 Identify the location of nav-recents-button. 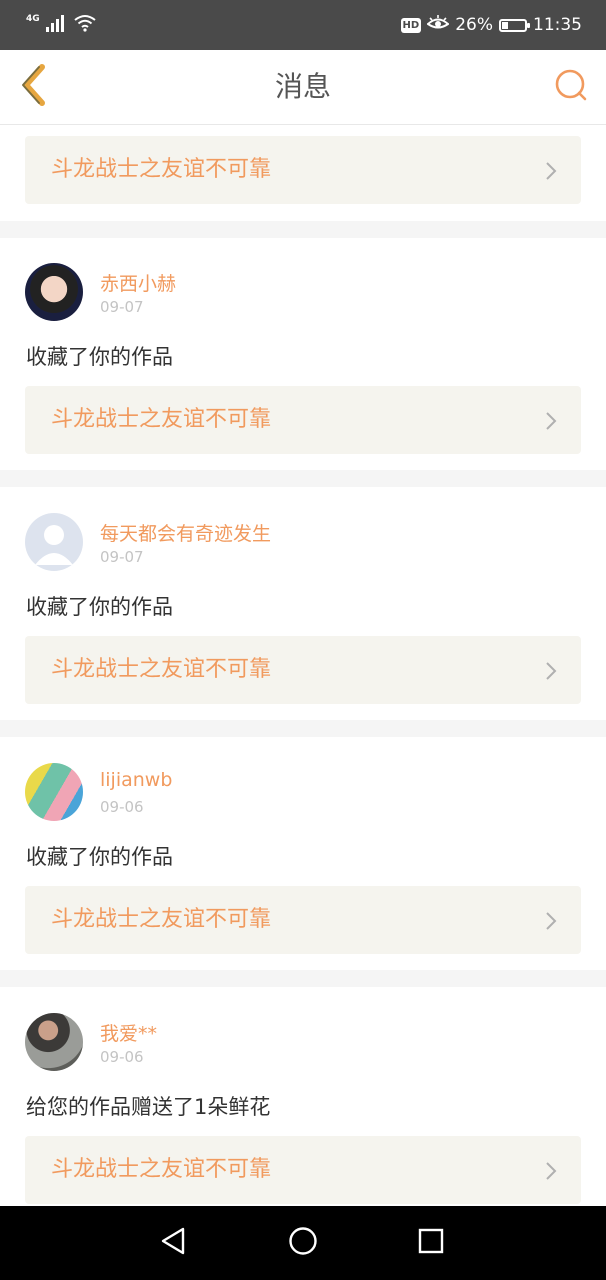
(431, 1243).